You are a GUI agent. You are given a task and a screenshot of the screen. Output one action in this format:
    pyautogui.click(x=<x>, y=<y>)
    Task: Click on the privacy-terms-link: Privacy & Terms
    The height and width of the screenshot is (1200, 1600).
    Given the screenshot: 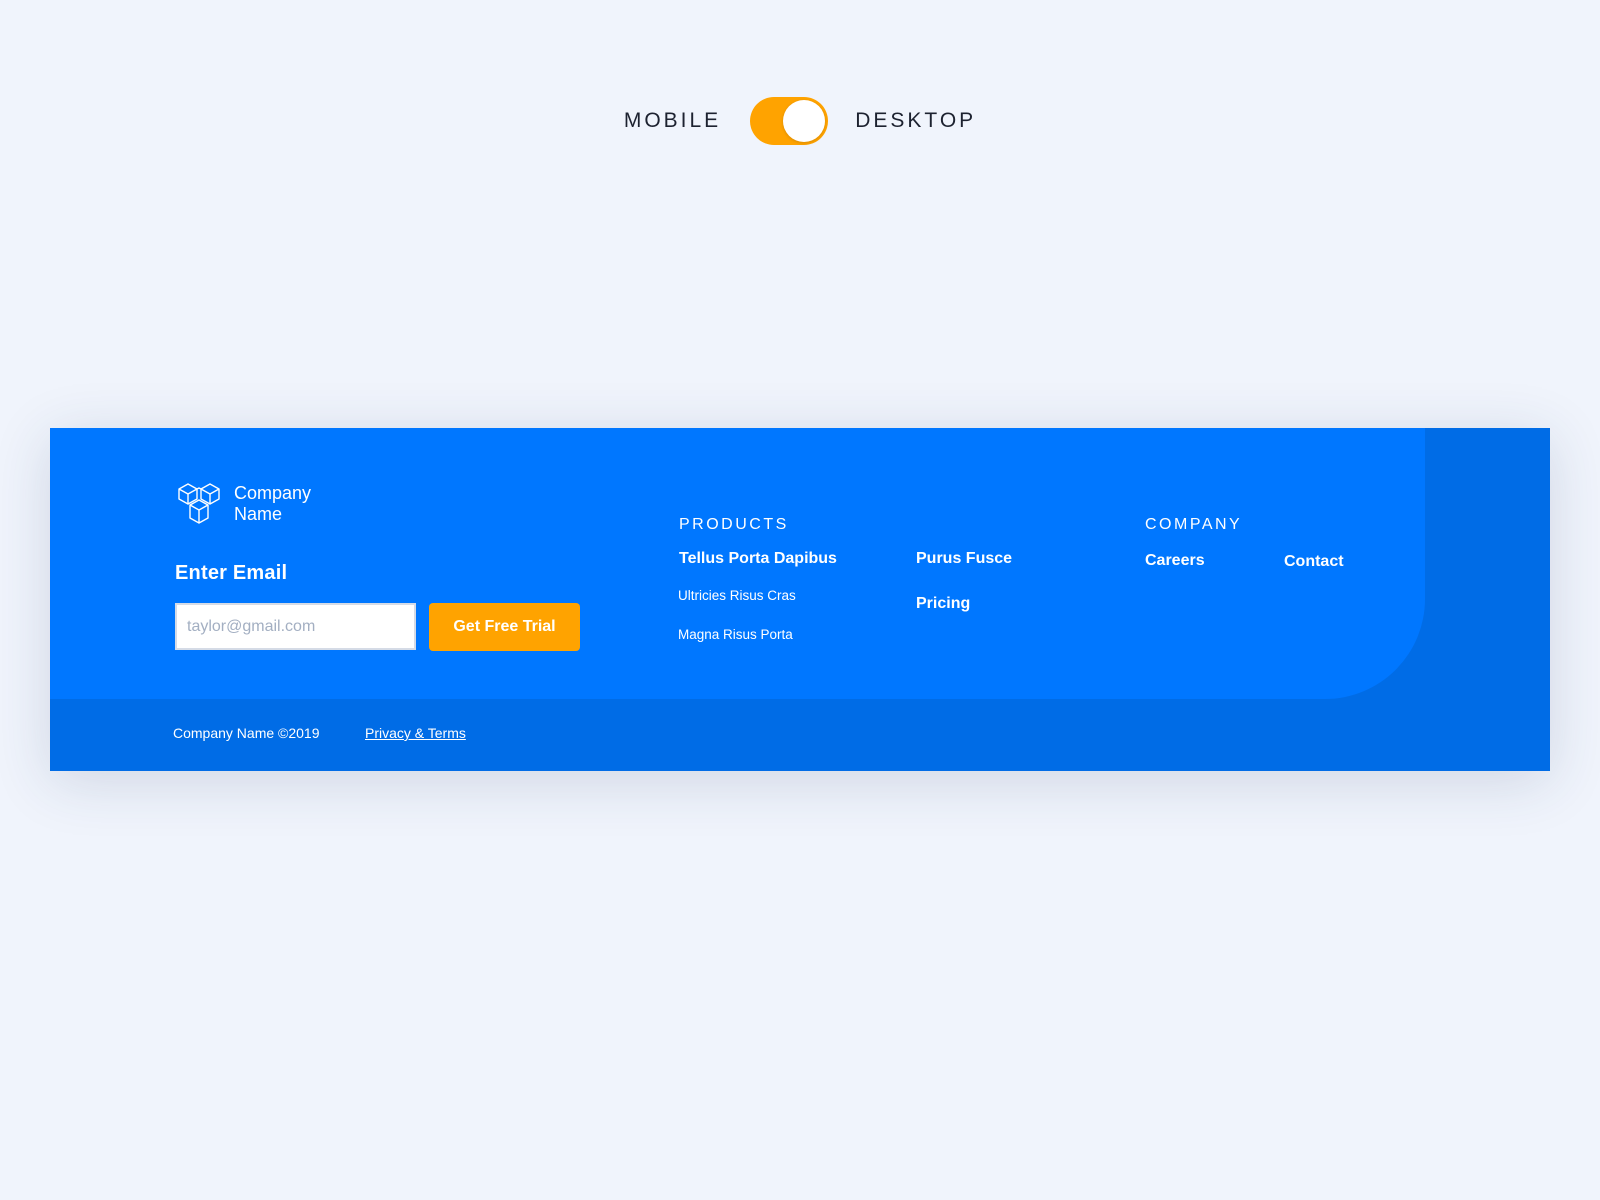 What is the action you would take?
    pyautogui.click(x=415, y=733)
    